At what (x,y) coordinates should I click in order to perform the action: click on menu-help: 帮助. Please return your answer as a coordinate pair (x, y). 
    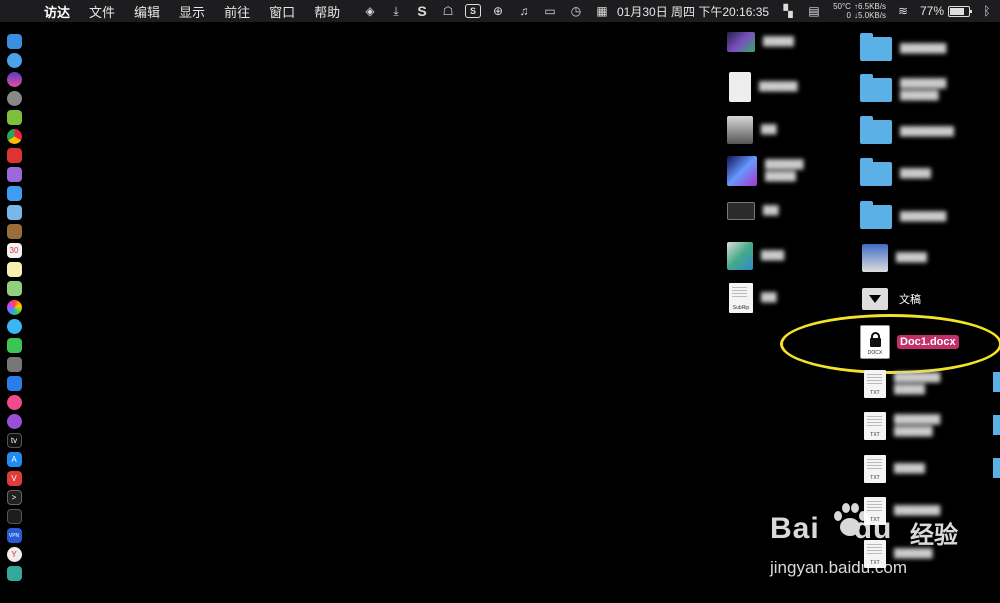
    Looking at the image, I should click on (327, 11).